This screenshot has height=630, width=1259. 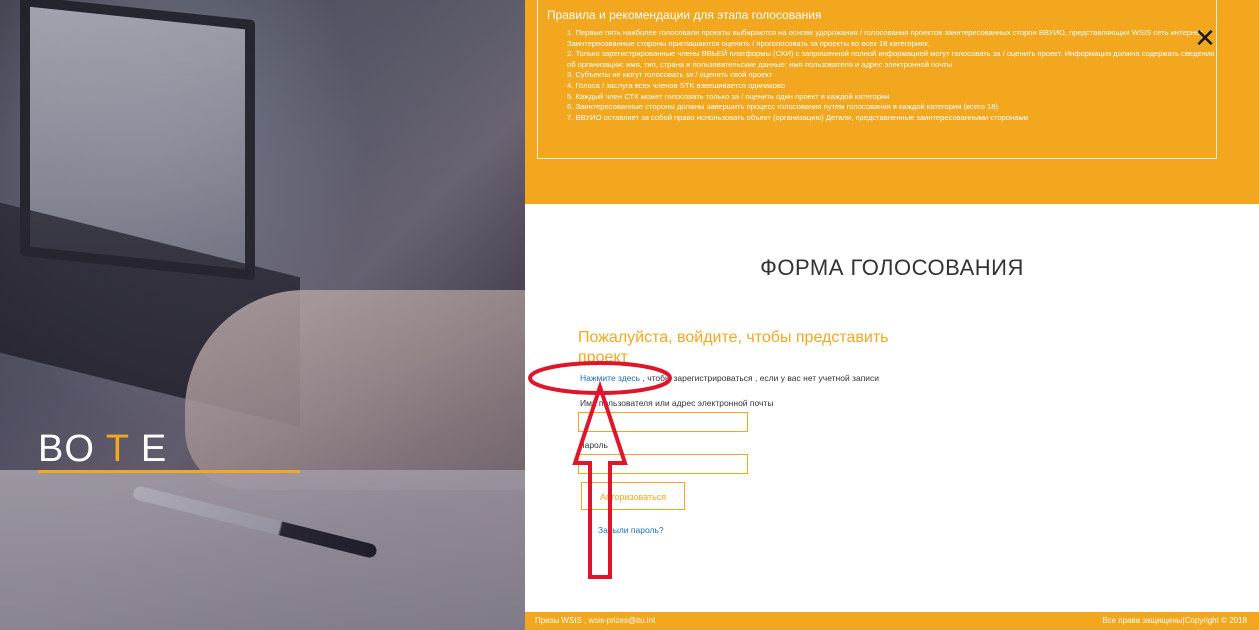 What do you see at coordinates (610, 378) in the screenshot?
I see `register-link: Нажмите здесь` at bounding box center [610, 378].